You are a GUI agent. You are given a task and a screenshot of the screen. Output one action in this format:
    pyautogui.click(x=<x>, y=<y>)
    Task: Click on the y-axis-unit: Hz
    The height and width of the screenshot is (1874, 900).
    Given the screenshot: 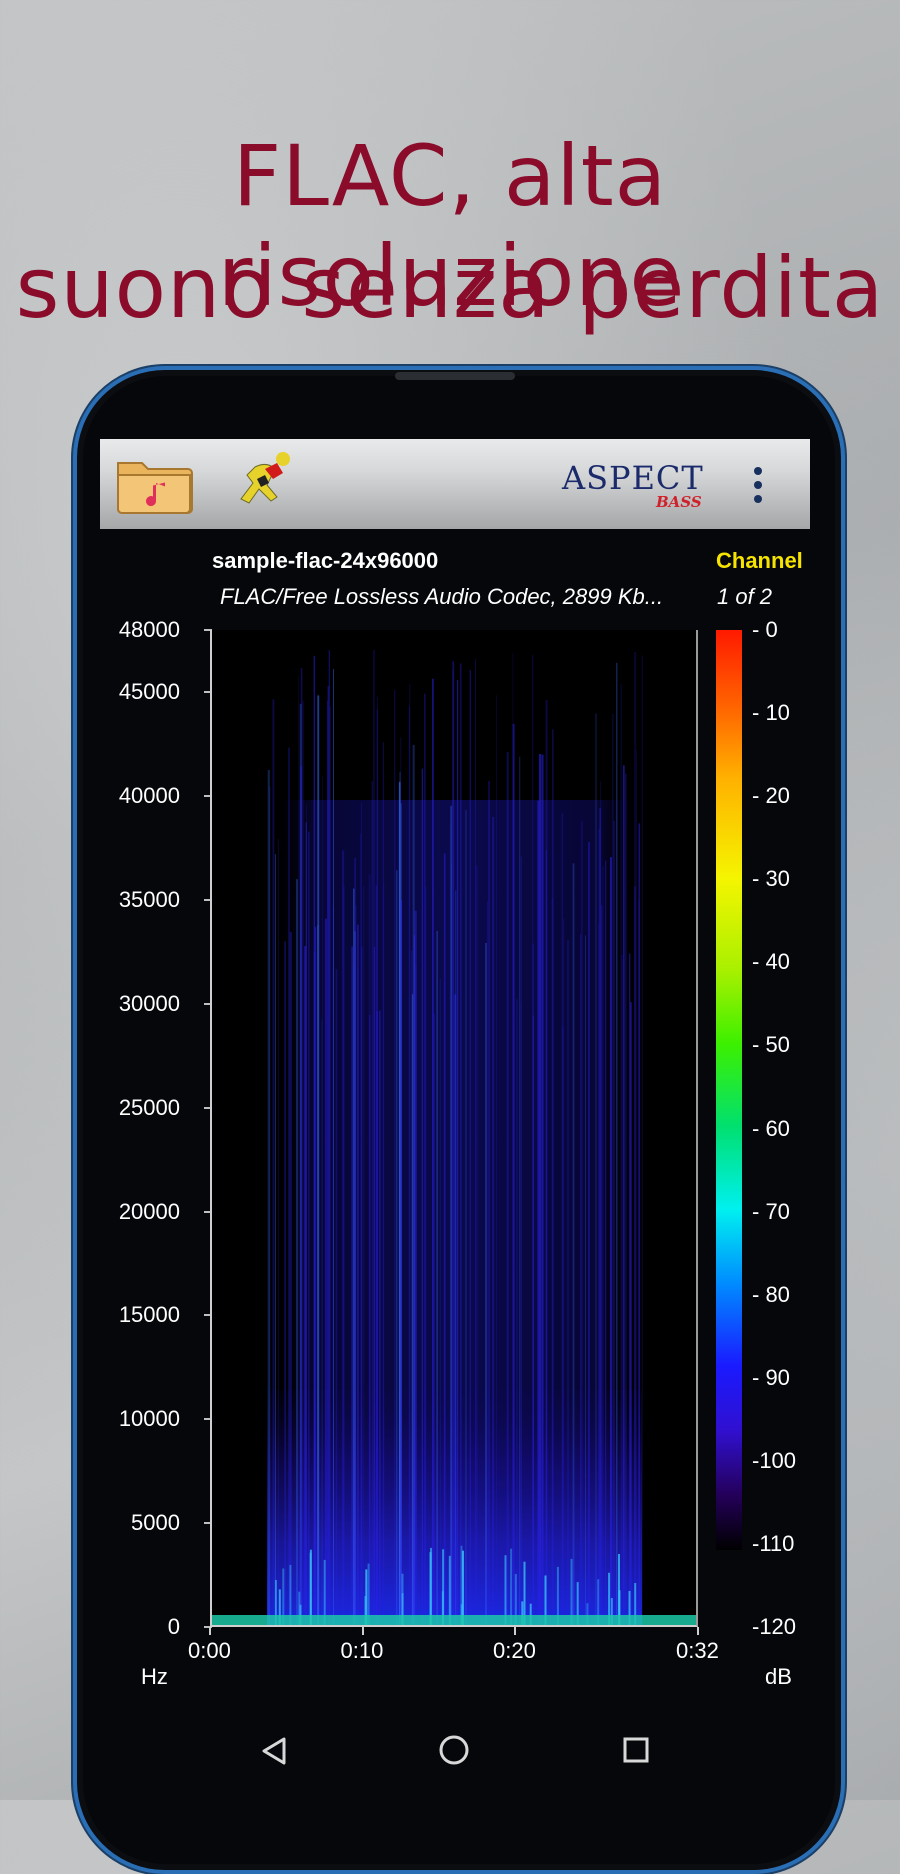 What is the action you would take?
    pyautogui.click(x=154, y=1676)
    